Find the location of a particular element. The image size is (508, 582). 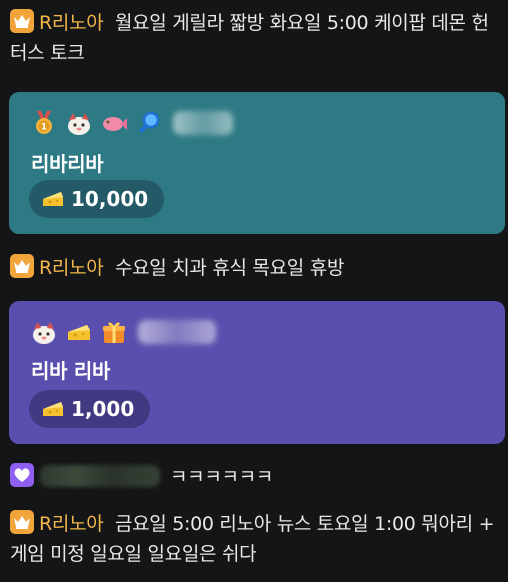

svg-text: 1 is located at coordinates (44, 128).